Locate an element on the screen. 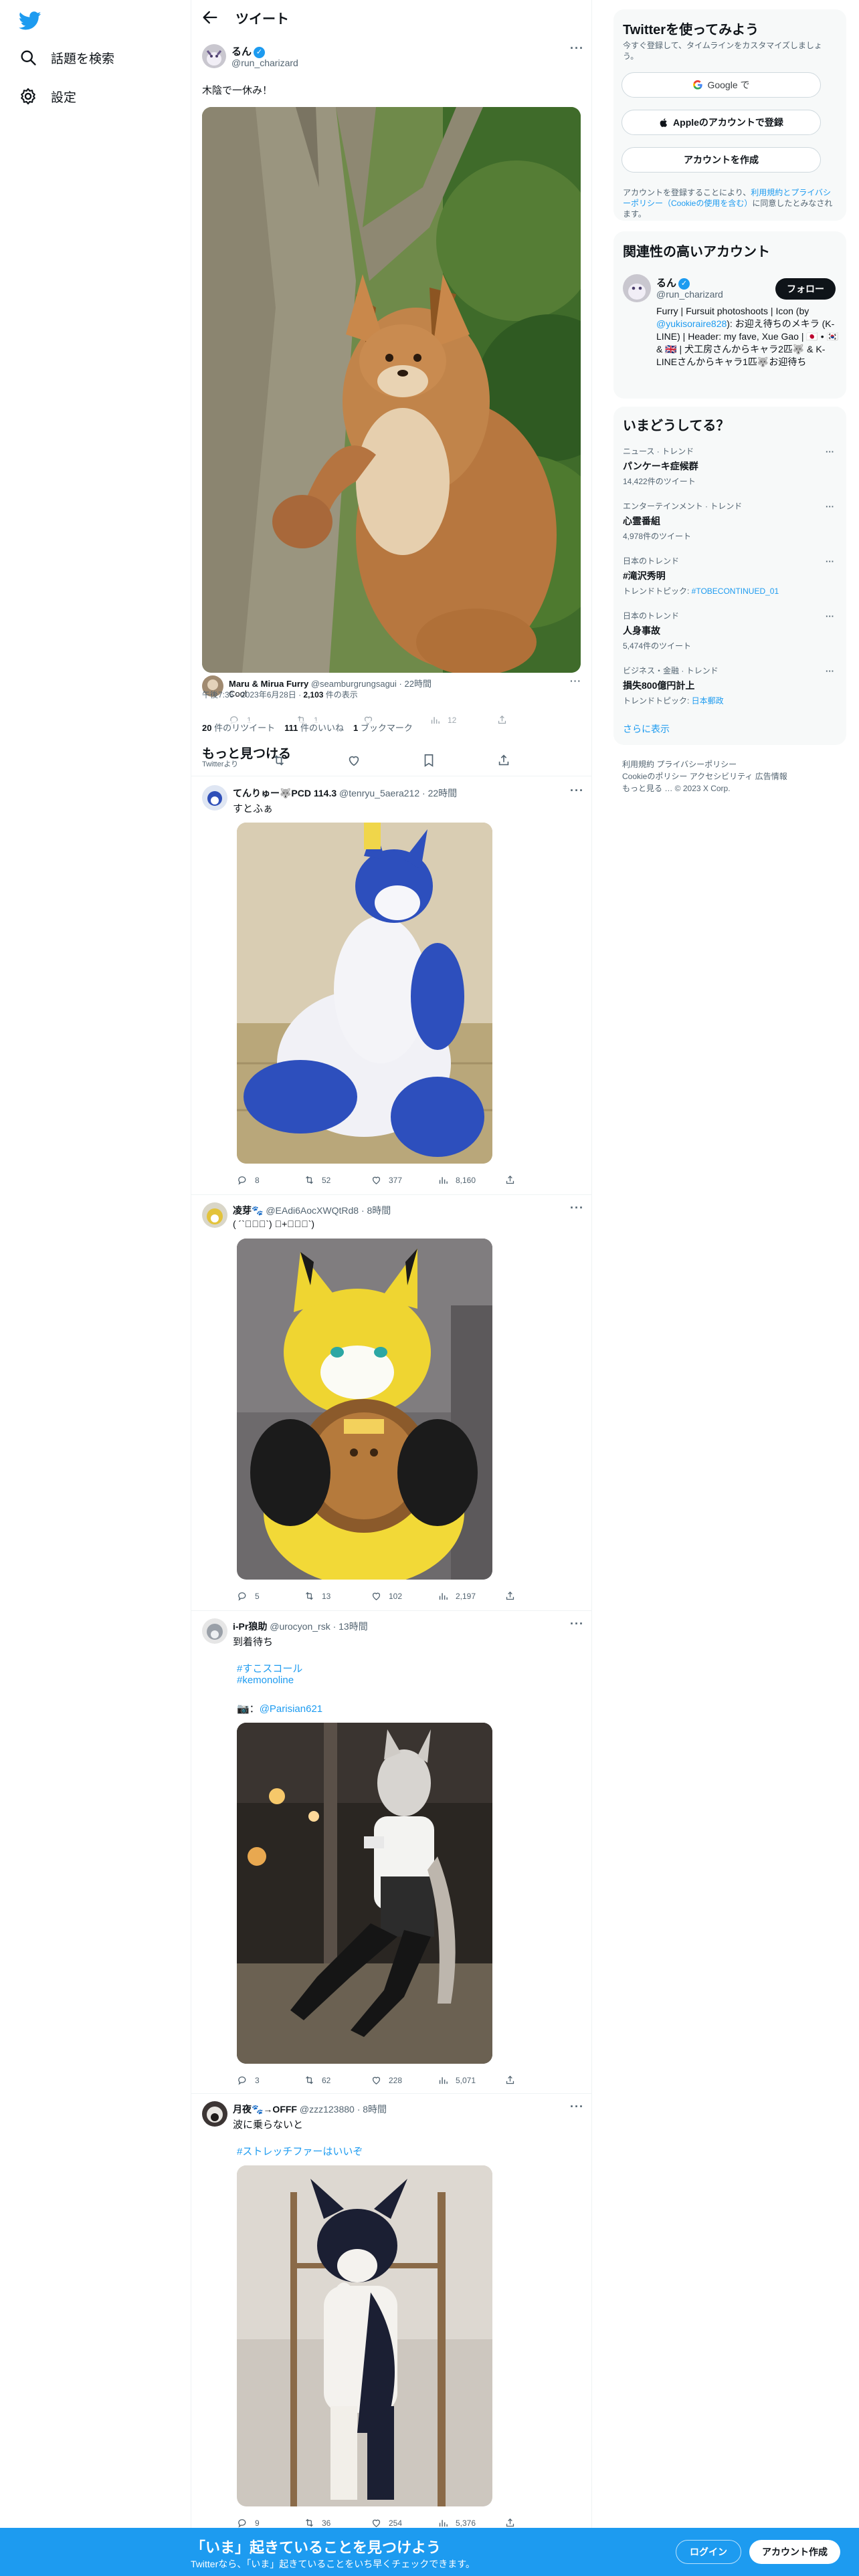 This screenshot has width=859, height=2576. feed-retweet: 62 is located at coordinates (337, 2080).